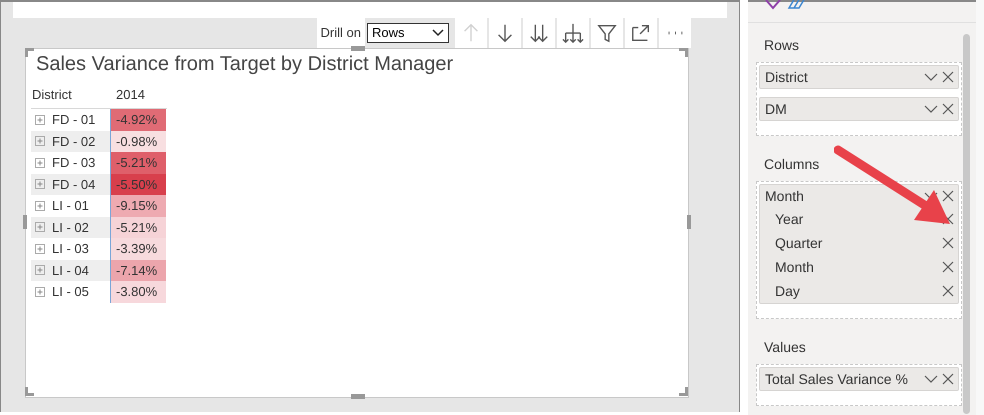  Describe the element at coordinates (773, 5) in the screenshot. I see `format-icon` at that location.